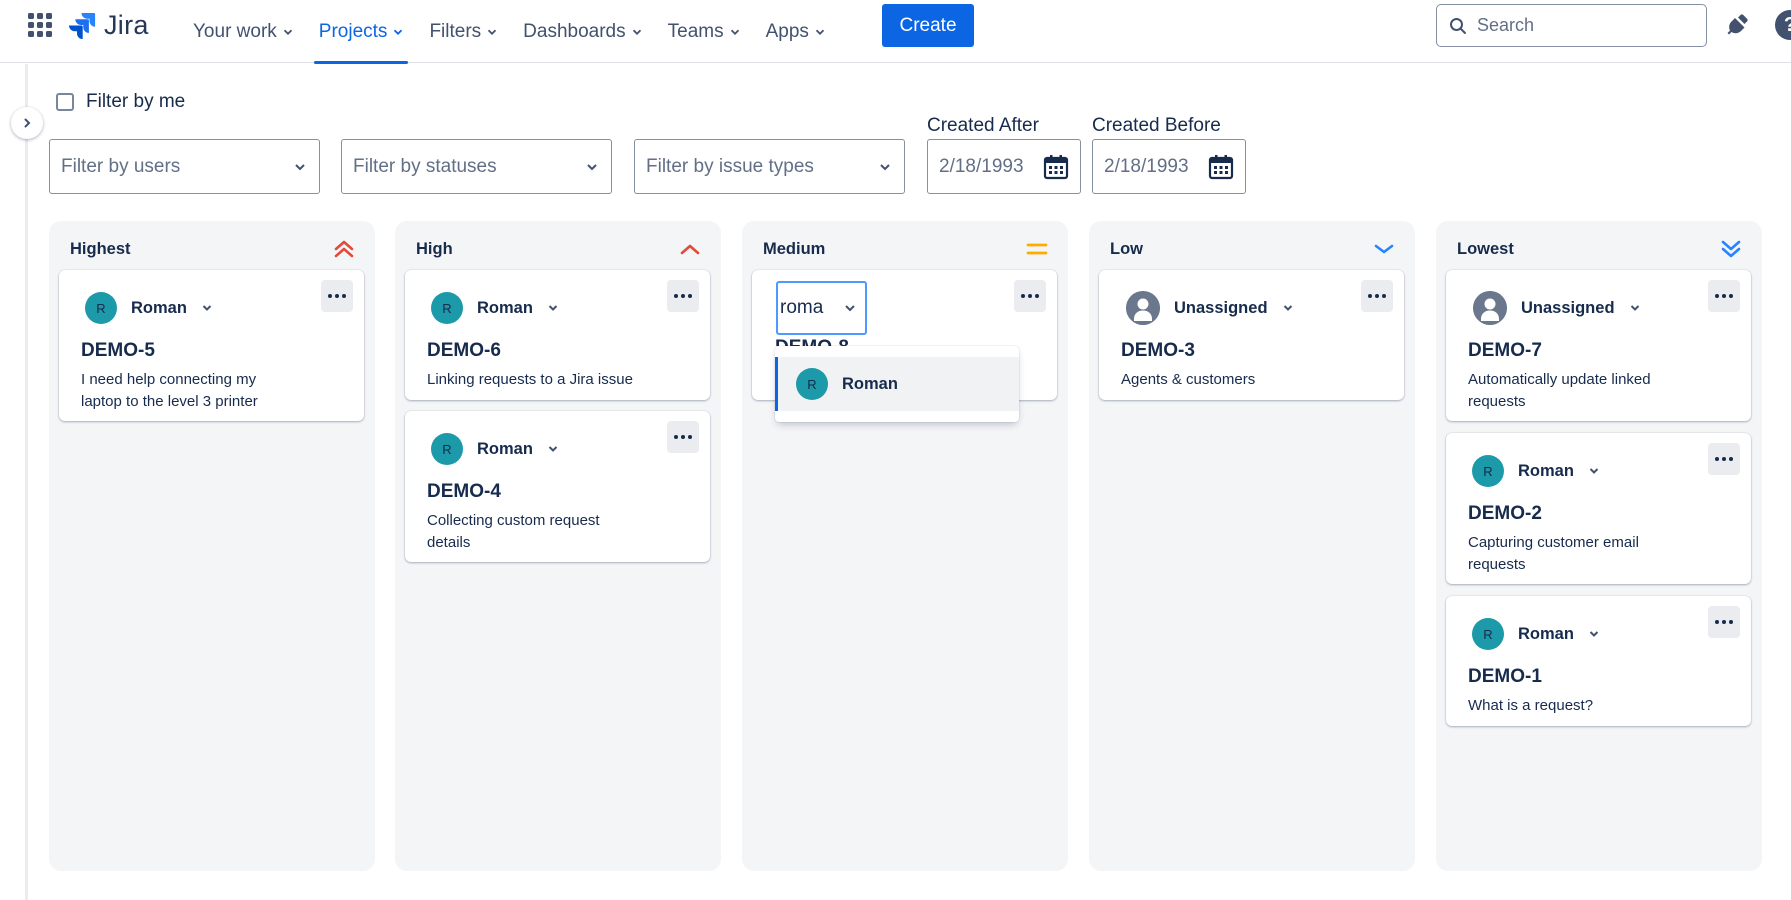 Image resolution: width=1791 pixels, height=900 pixels. What do you see at coordinates (434, 248) in the screenshot?
I see `column-title: High` at bounding box center [434, 248].